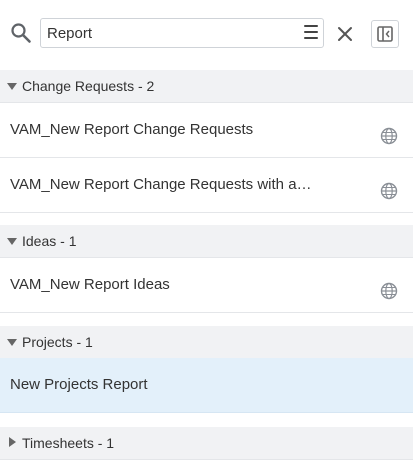 The width and height of the screenshot is (413, 469). What do you see at coordinates (21, 33) in the screenshot?
I see `search-icon` at bounding box center [21, 33].